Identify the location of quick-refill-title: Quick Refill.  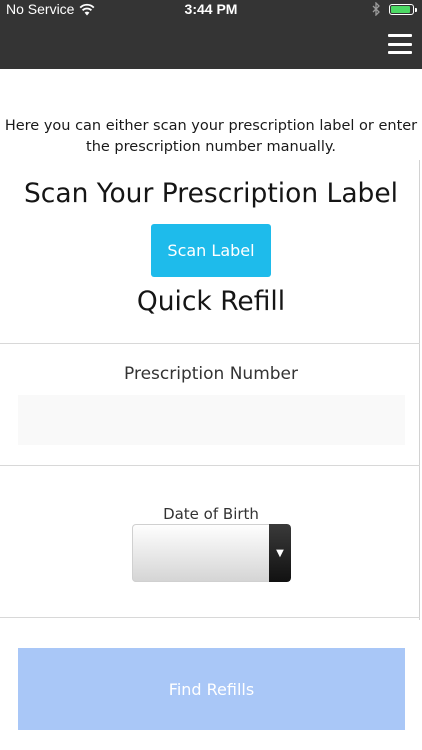
(211, 301).